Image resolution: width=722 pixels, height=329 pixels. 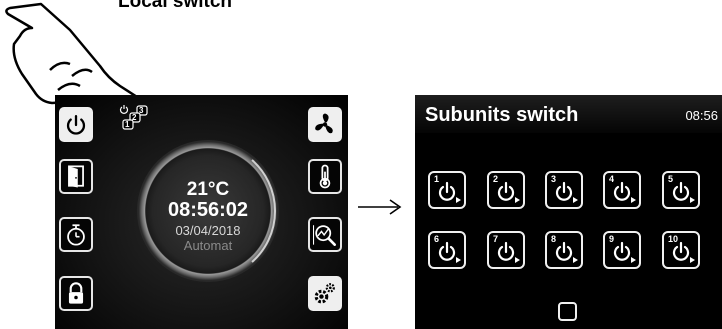 I want to click on thermometer-icon, so click(x=325, y=176).